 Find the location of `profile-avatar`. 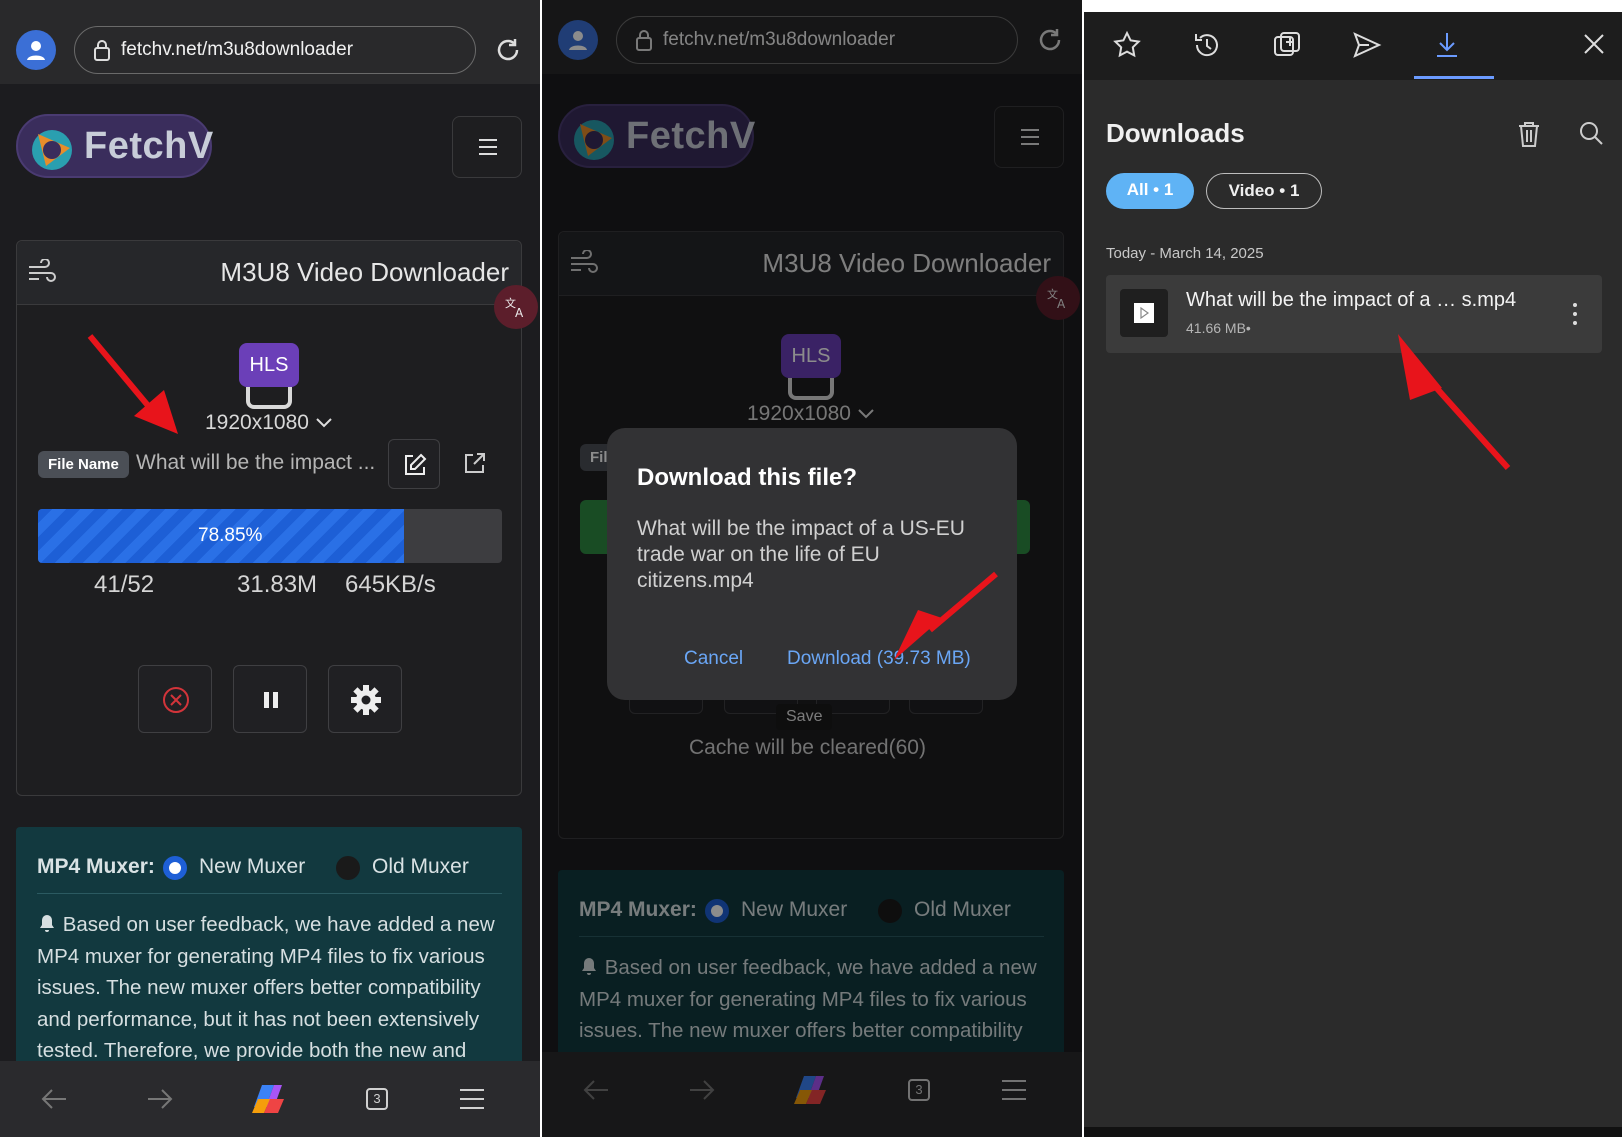

profile-avatar is located at coordinates (36, 50).